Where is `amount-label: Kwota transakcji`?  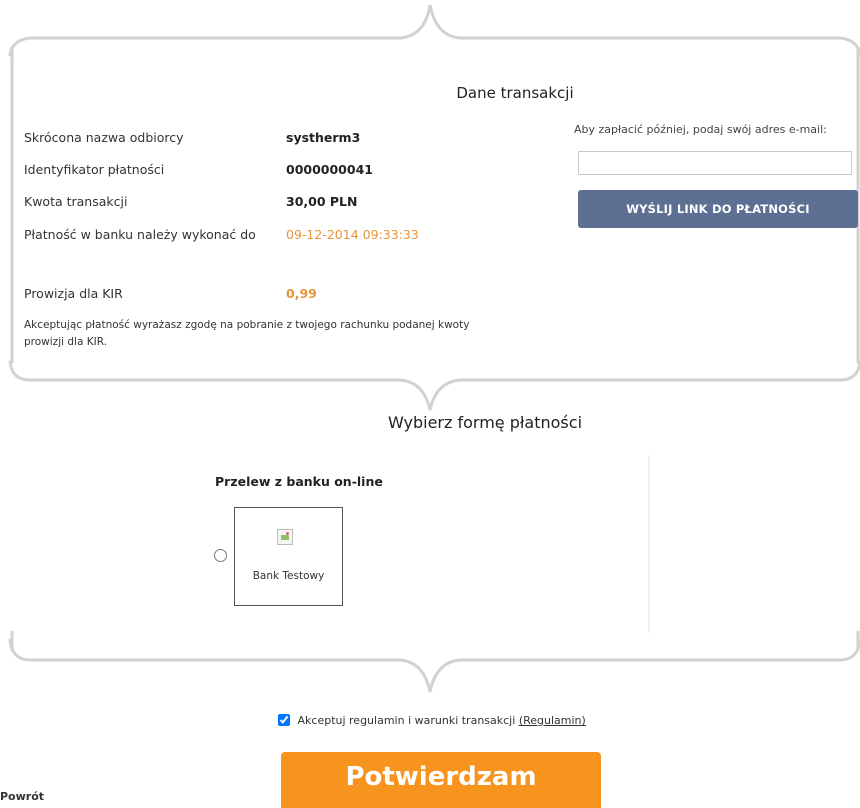
amount-label: Kwota transakcji is located at coordinates (76, 201).